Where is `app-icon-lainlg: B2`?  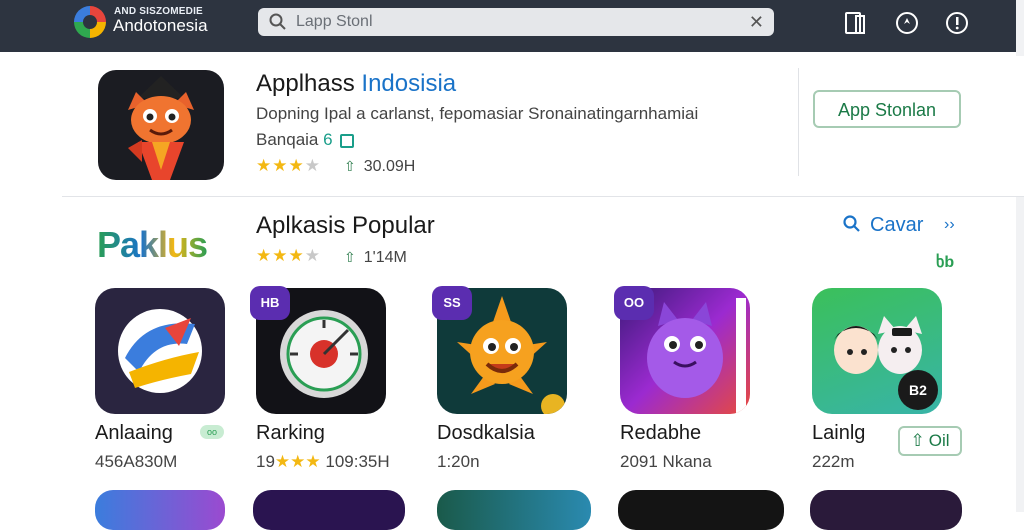
app-icon-lainlg: B2 is located at coordinates (877, 351).